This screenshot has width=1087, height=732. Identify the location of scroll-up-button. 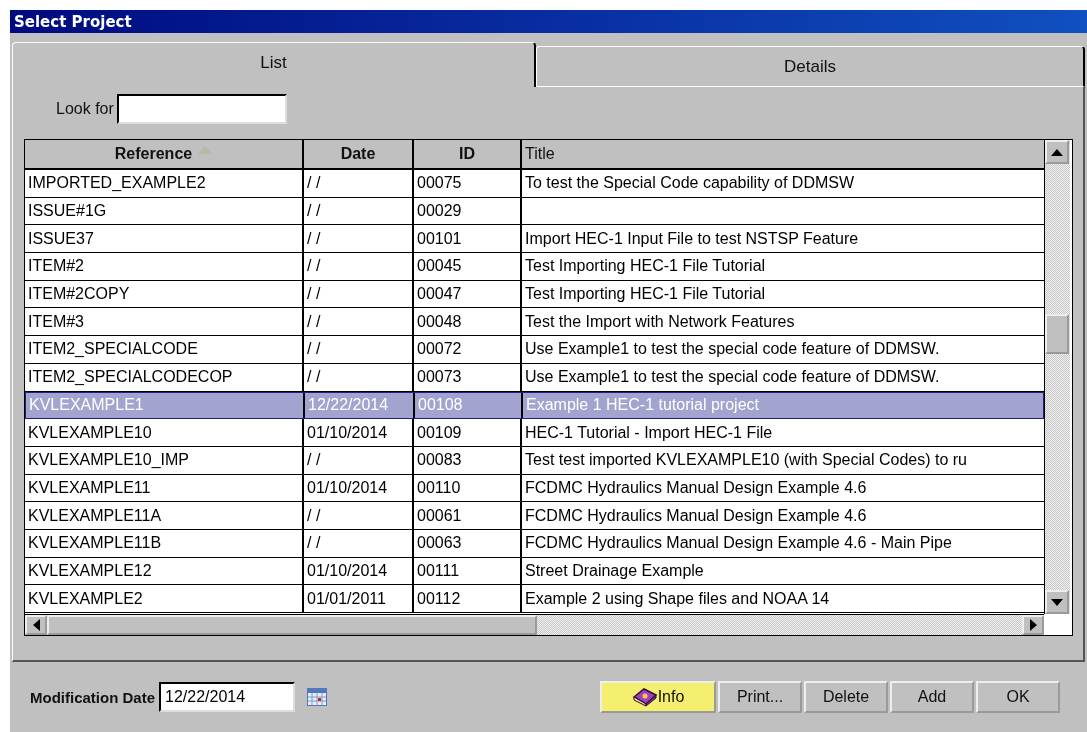
(1057, 152).